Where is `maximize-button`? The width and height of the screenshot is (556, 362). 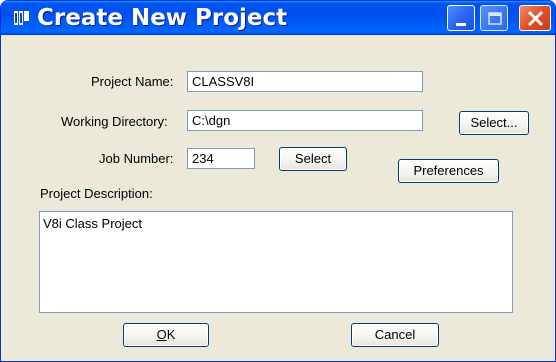
maximize-button is located at coordinates (494, 18).